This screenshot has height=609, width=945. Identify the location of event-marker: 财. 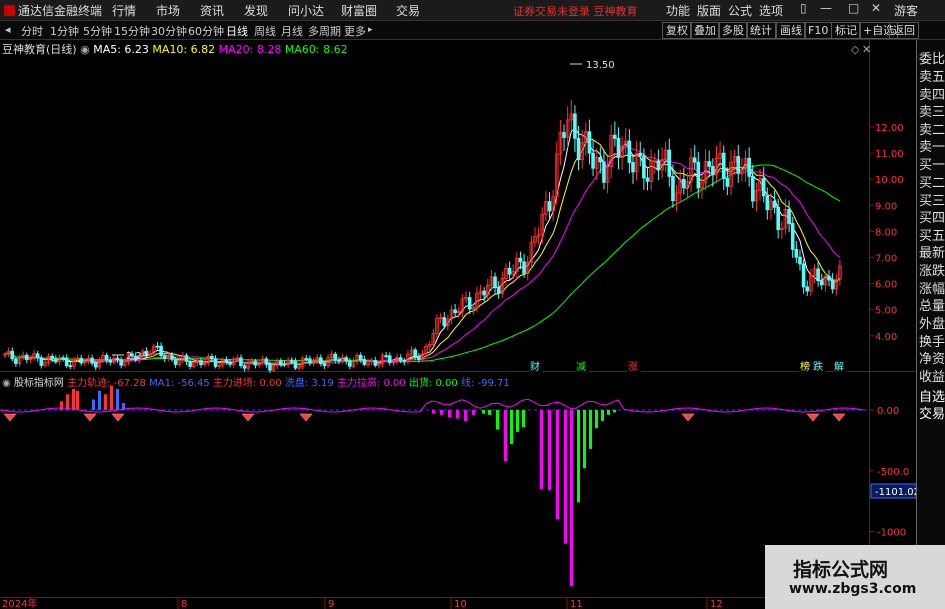
(535, 366).